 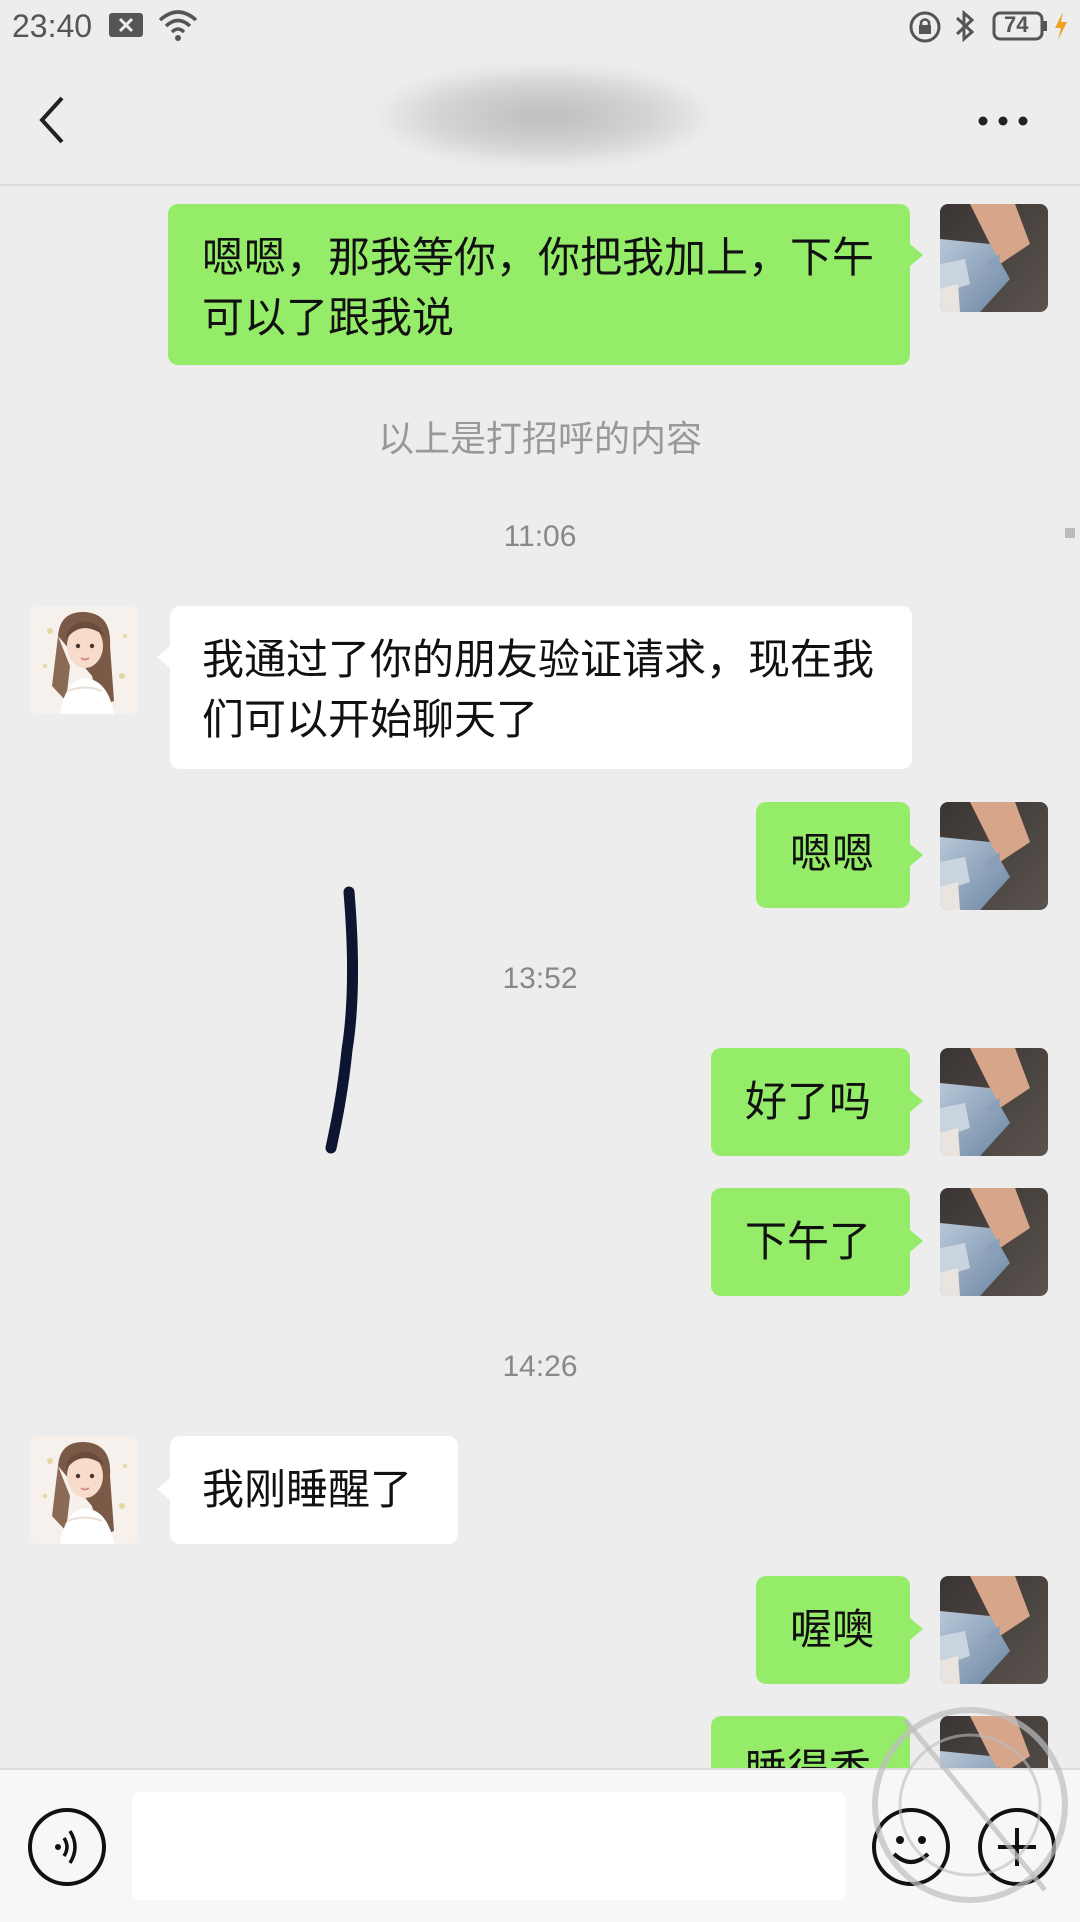 I want to click on message-text: 嗯嗯, so click(x=832, y=853).